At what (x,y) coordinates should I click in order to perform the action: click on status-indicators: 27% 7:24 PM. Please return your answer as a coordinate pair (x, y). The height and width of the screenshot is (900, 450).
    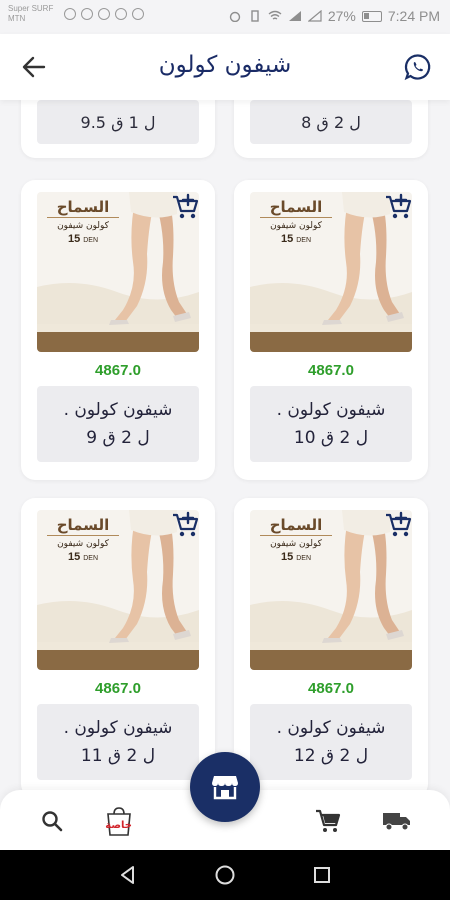
    Looking at the image, I should click on (334, 16).